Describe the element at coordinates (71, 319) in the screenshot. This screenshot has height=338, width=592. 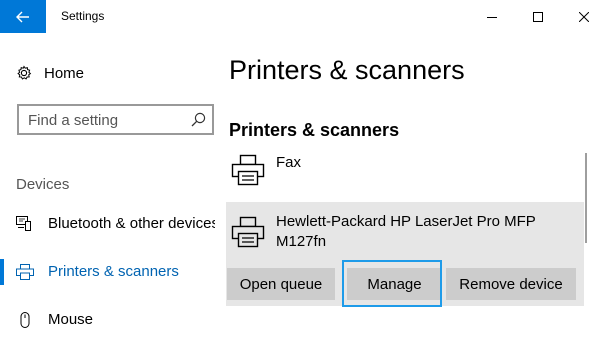
I see `sidebar-item-label: Mouse` at that location.